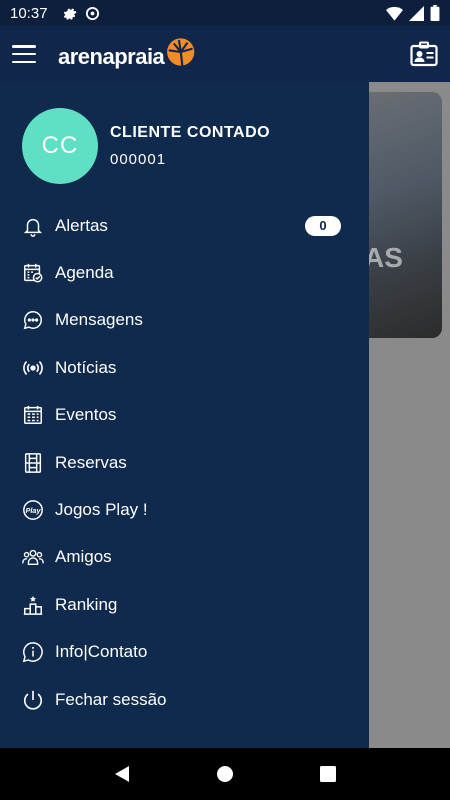  Describe the element at coordinates (101, 652) in the screenshot. I see `menu-item-label: Info|Contato` at that location.